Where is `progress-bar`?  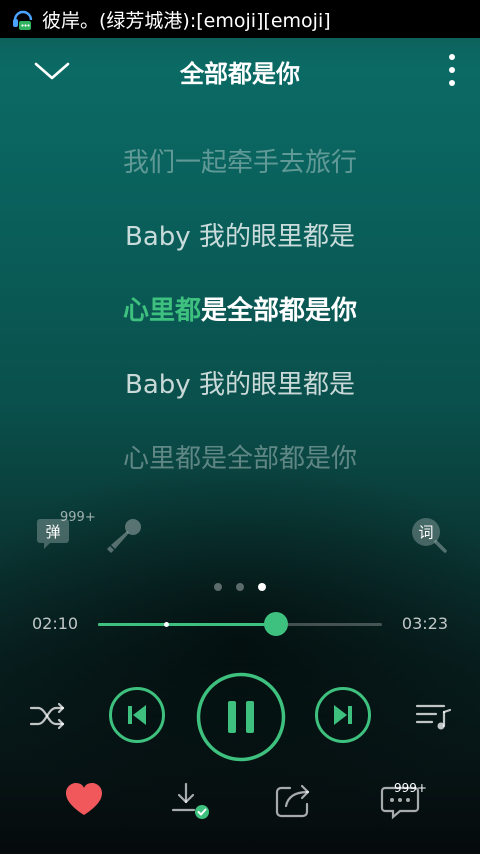
progress-bar is located at coordinates (240, 624).